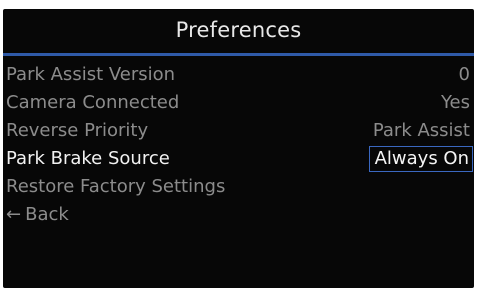 The image size is (479, 291). Describe the element at coordinates (238, 215) in the screenshot. I see `back-button: ← Back` at that location.